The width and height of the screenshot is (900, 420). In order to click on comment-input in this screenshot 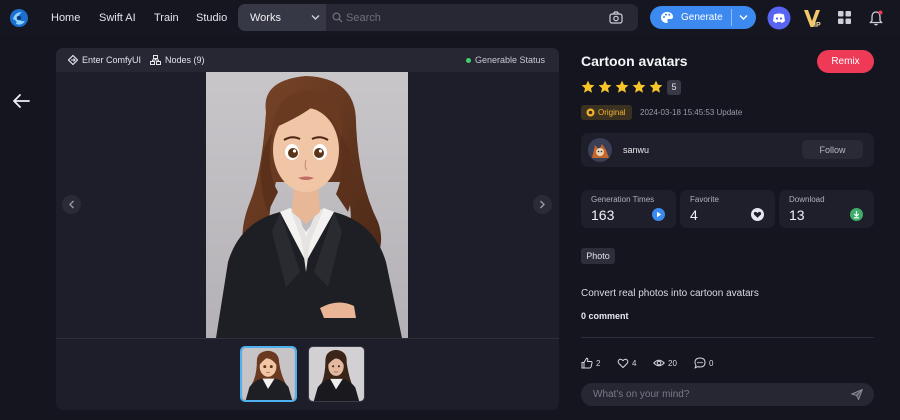, I will do `click(713, 394)`.